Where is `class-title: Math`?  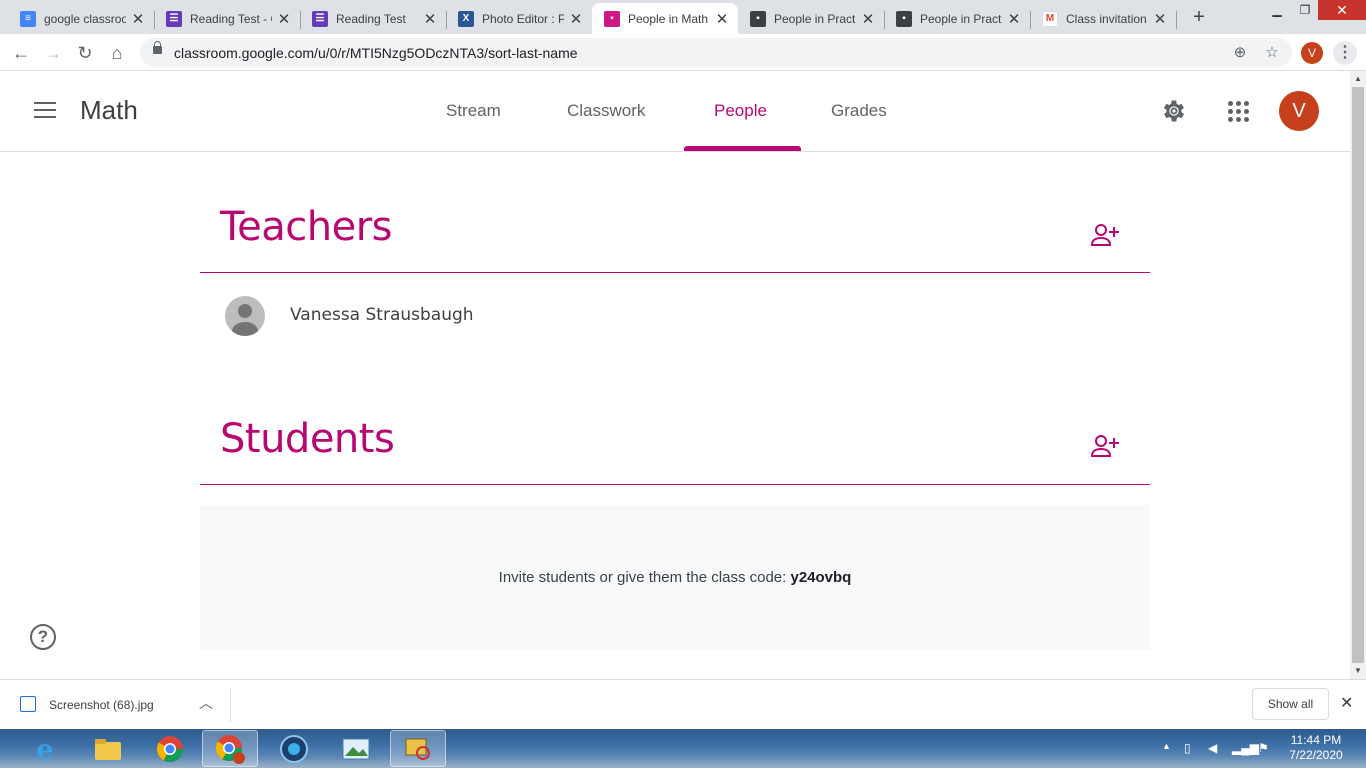 class-title: Math is located at coordinates (109, 110).